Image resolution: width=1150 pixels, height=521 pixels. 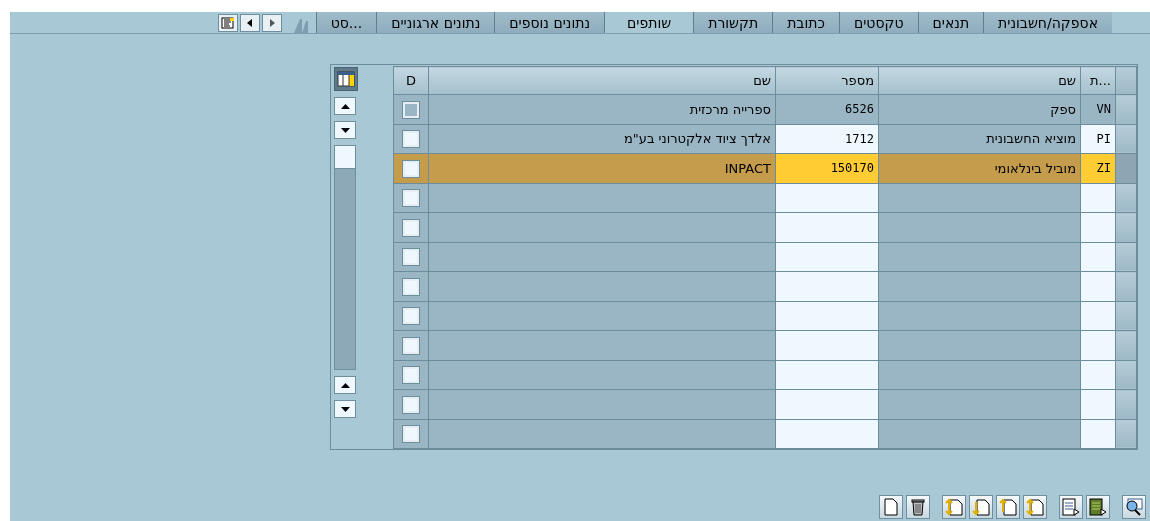 I want to click on code-field: VN, so click(x=1098, y=109).